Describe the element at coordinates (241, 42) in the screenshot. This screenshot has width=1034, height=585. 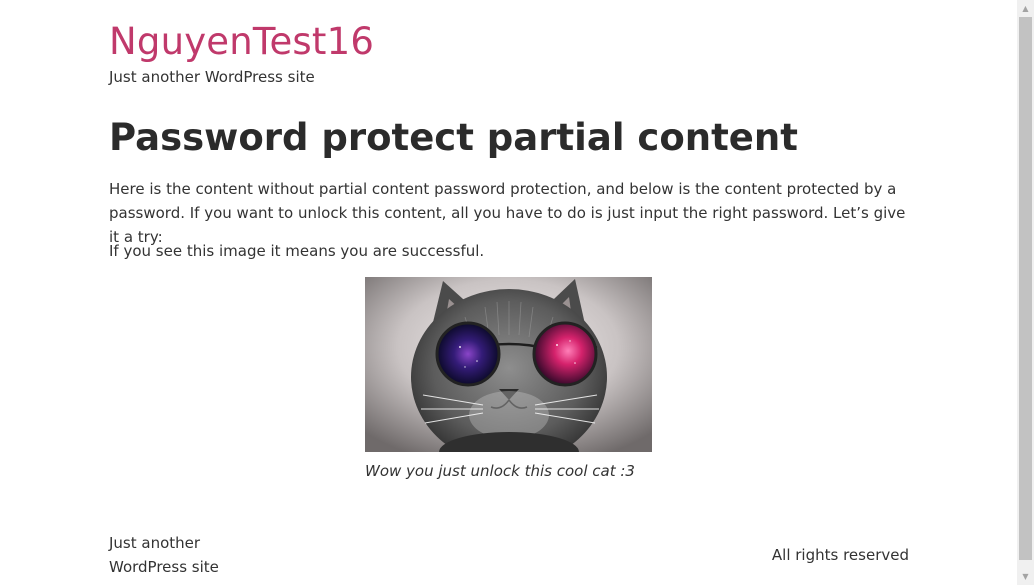
I see `site-title-link: NguyenTest16` at that location.